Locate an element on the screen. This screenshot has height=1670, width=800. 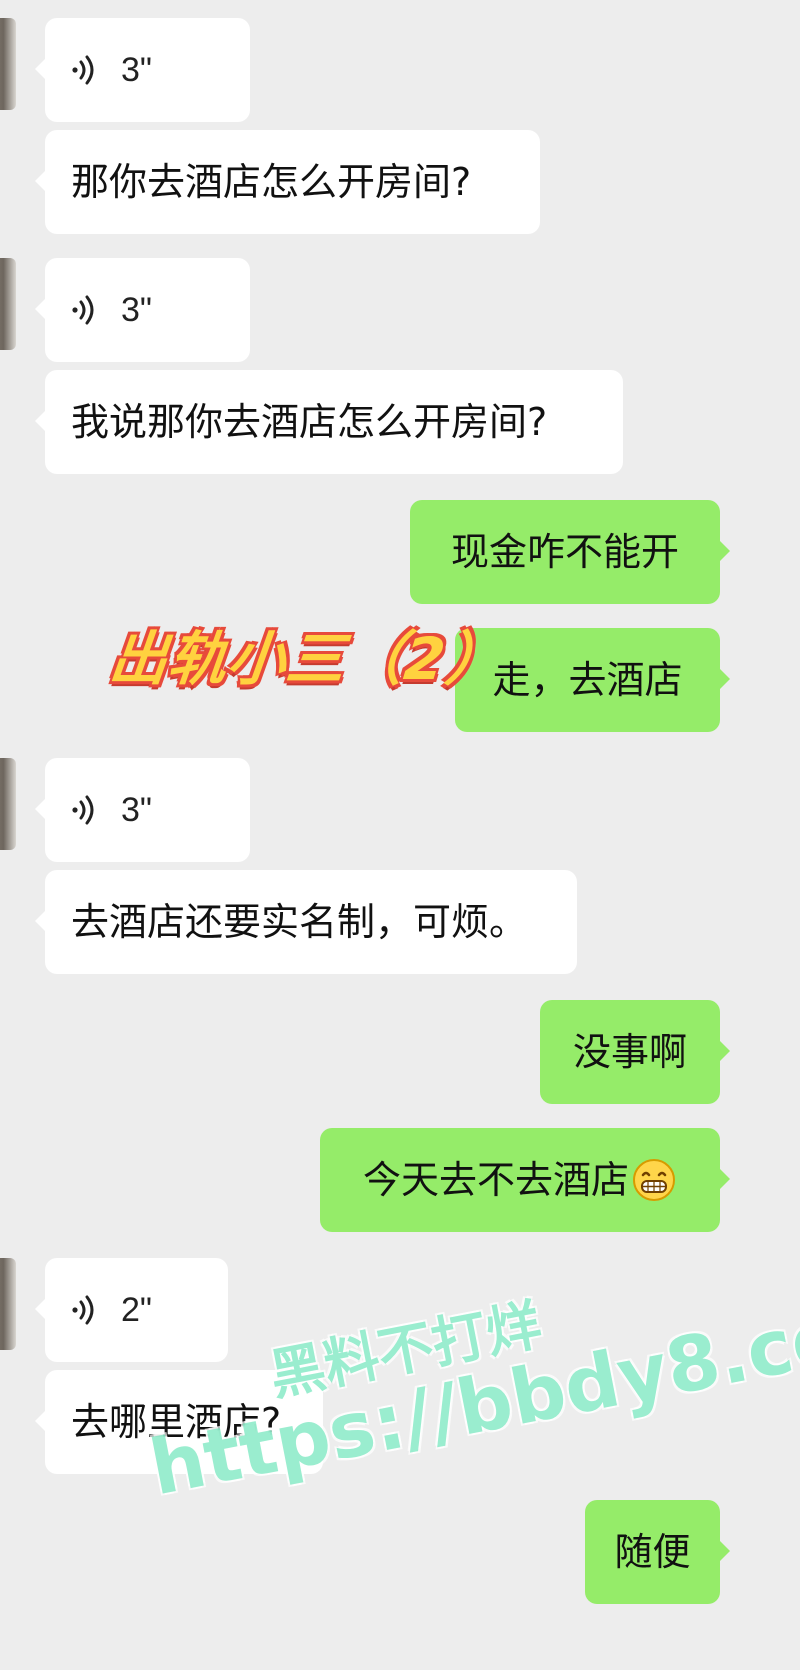
incoming-message: 那你去酒店怎么开房间? is located at coordinates (287, 182).